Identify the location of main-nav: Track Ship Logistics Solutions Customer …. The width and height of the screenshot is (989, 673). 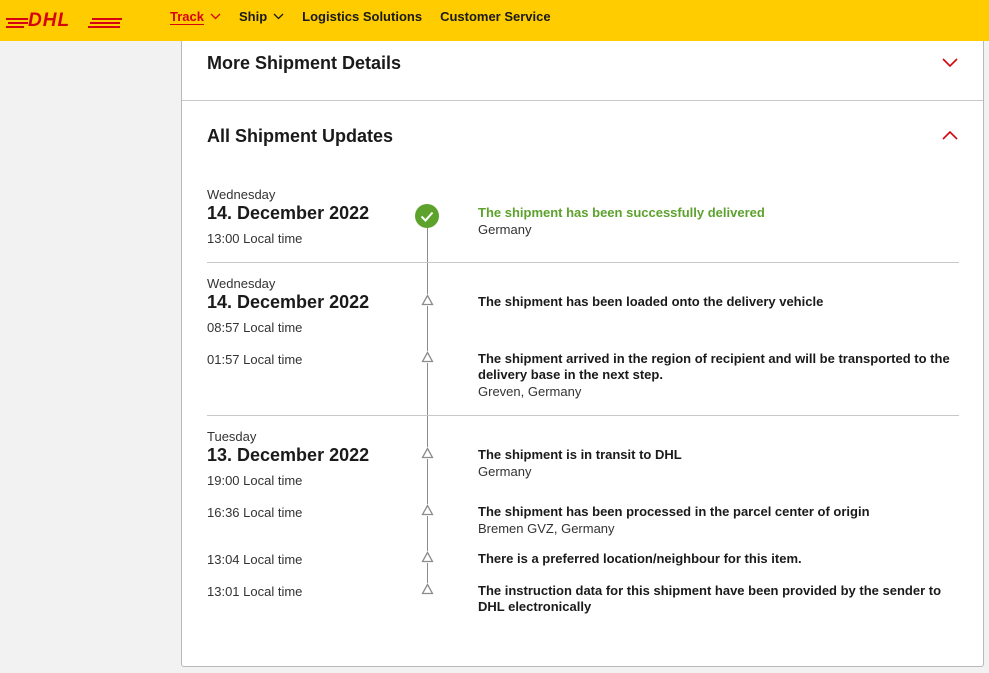
(369, 16).